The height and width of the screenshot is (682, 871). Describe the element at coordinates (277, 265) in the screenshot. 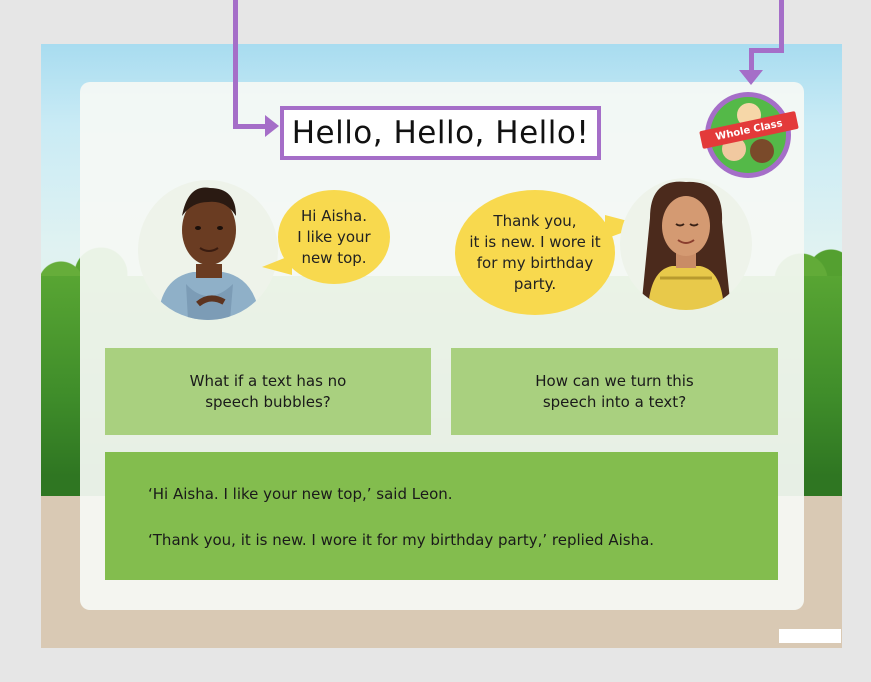

I see `leon-bubble-tail` at that location.